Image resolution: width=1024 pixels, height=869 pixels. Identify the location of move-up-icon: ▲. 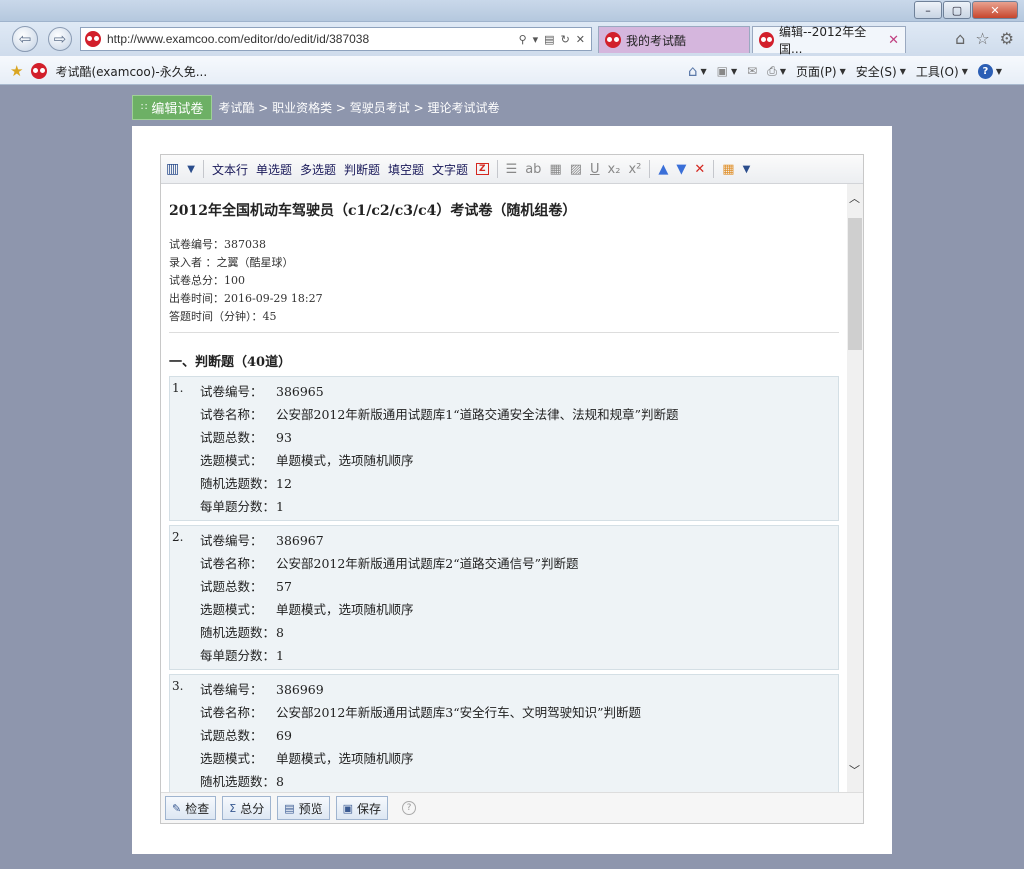
(663, 169).